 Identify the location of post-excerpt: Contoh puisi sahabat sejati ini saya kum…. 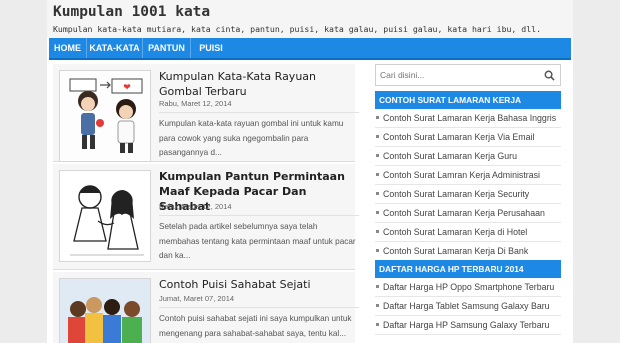
(259, 324).